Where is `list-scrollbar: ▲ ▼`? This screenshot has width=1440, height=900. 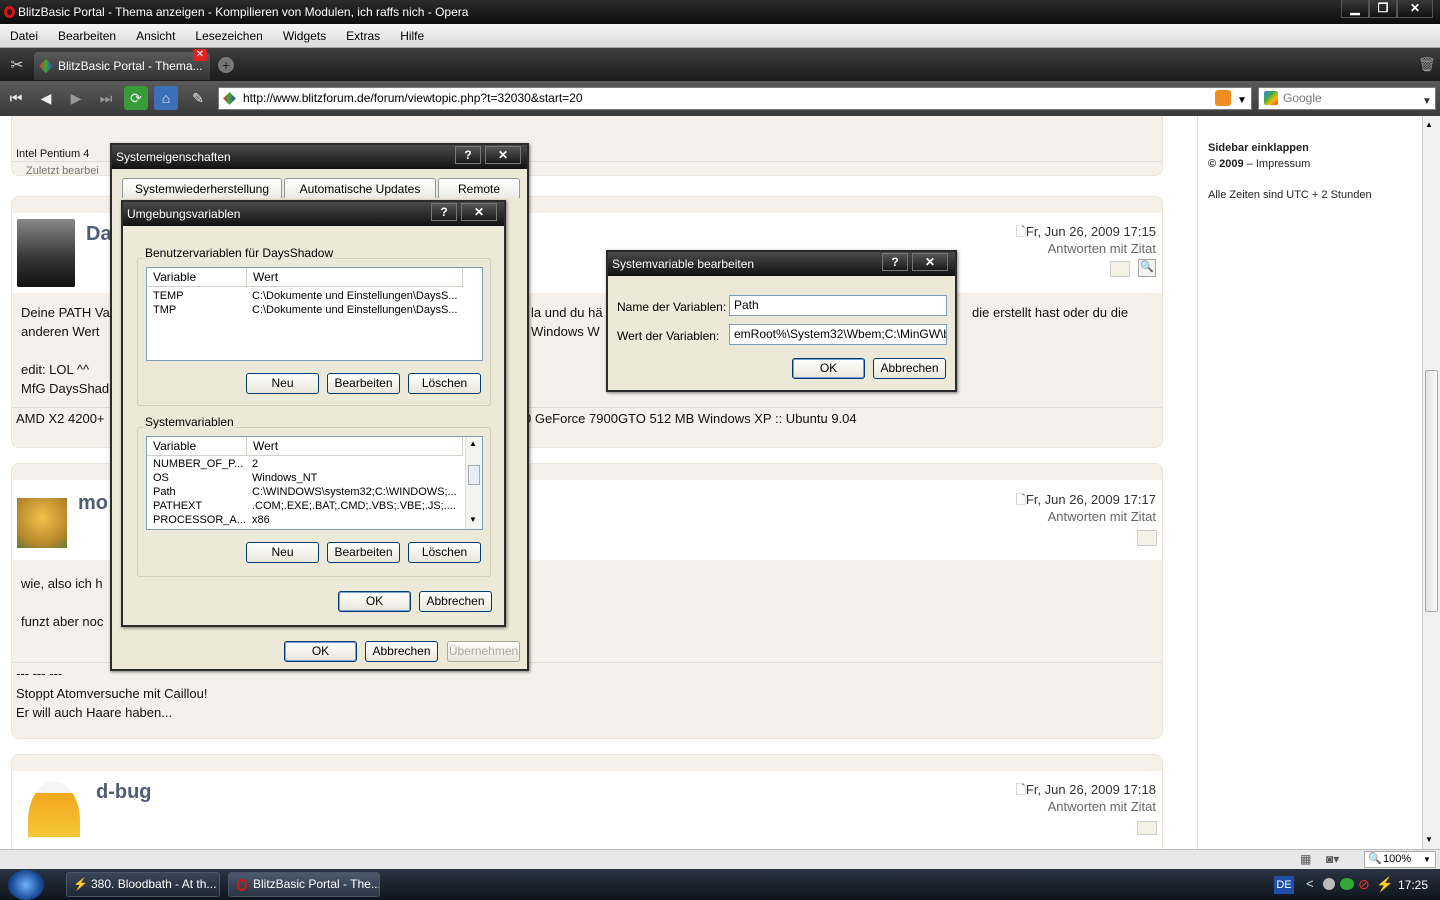
list-scrollbar: ▲ ▼ is located at coordinates (473, 483).